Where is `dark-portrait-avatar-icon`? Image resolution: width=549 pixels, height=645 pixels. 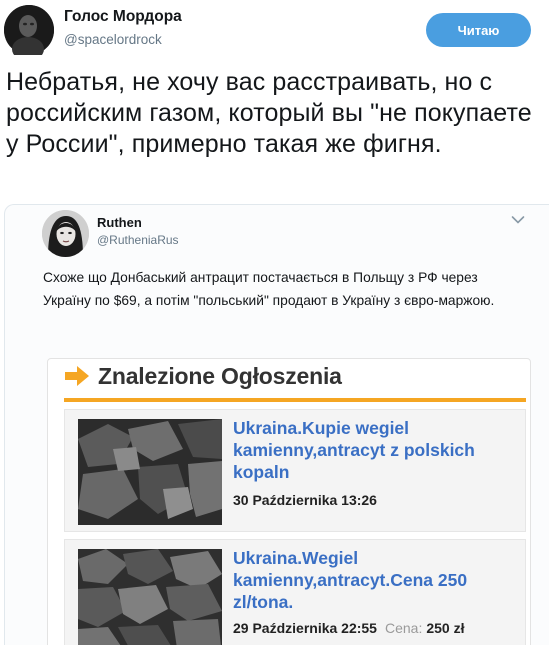
dark-portrait-avatar-icon is located at coordinates (29, 33).